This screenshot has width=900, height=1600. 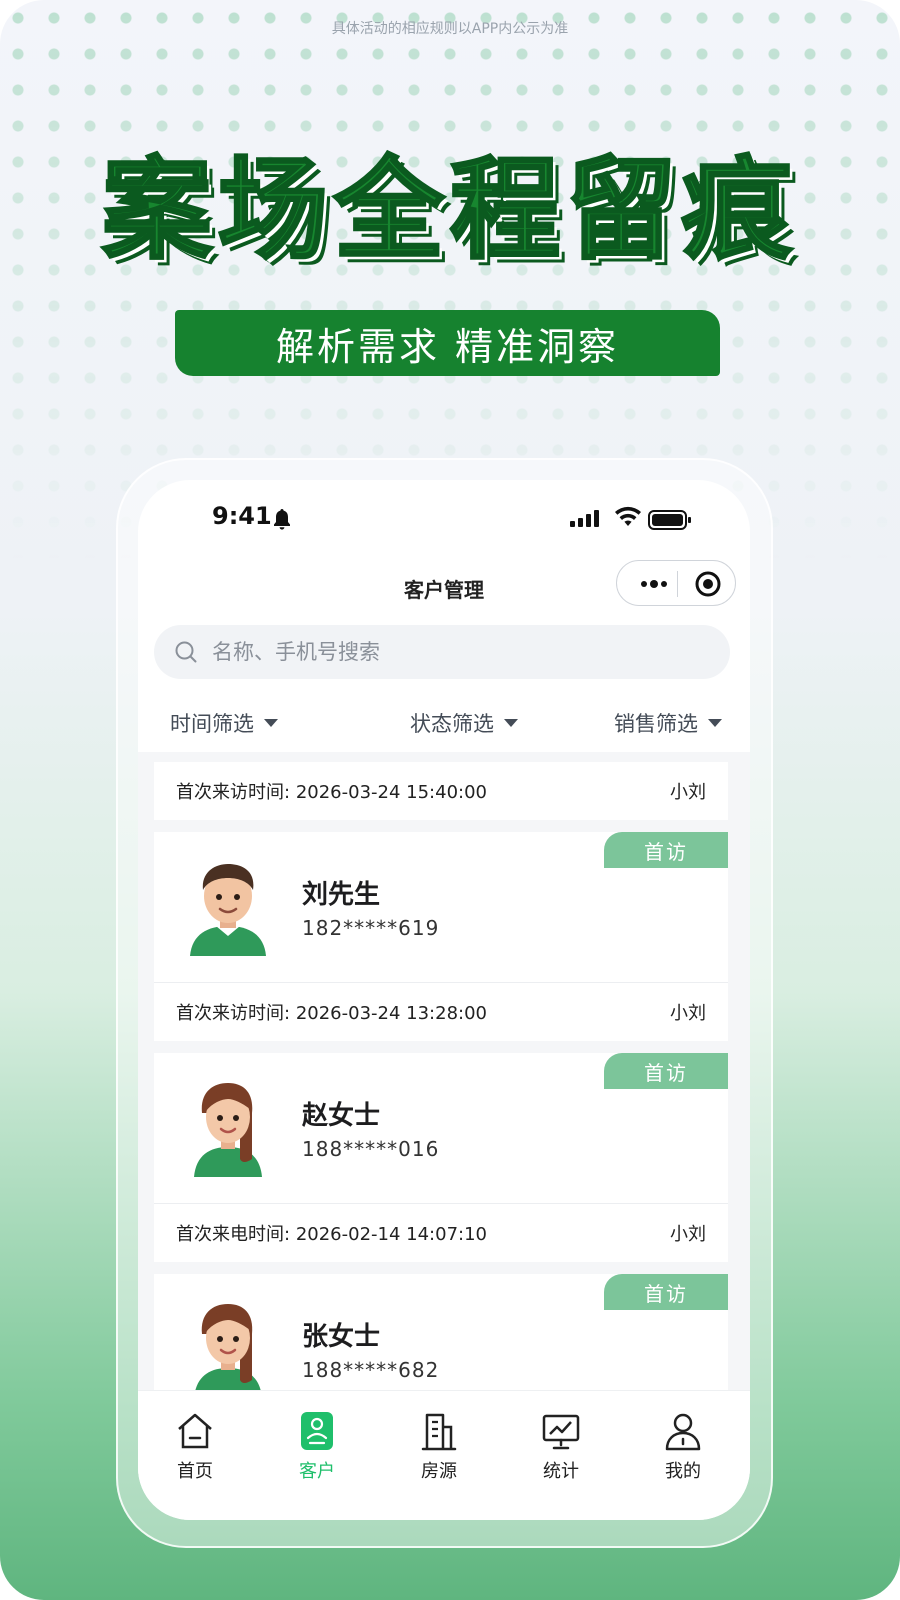 What do you see at coordinates (317, 1471) in the screenshot?
I see `tab-label: 客户` at bounding box center [317, 1471].